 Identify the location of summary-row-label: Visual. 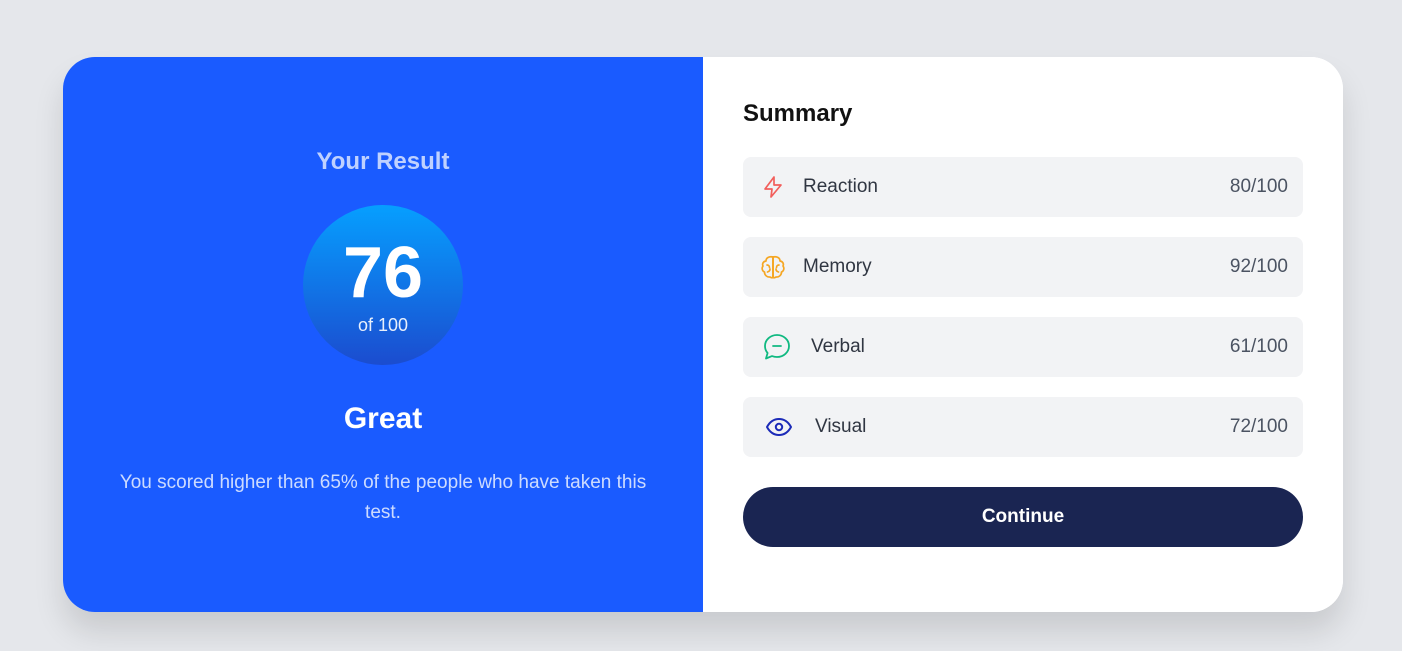
(841, 426).